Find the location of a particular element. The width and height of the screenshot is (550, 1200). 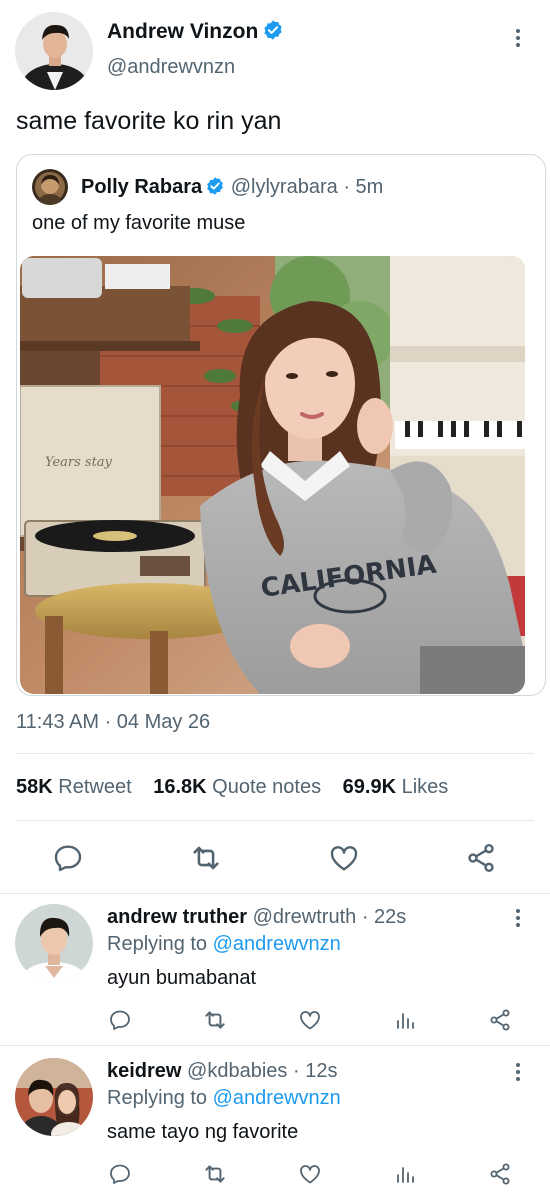

reply-time: · 12s is located at coordinates (312, 1071).